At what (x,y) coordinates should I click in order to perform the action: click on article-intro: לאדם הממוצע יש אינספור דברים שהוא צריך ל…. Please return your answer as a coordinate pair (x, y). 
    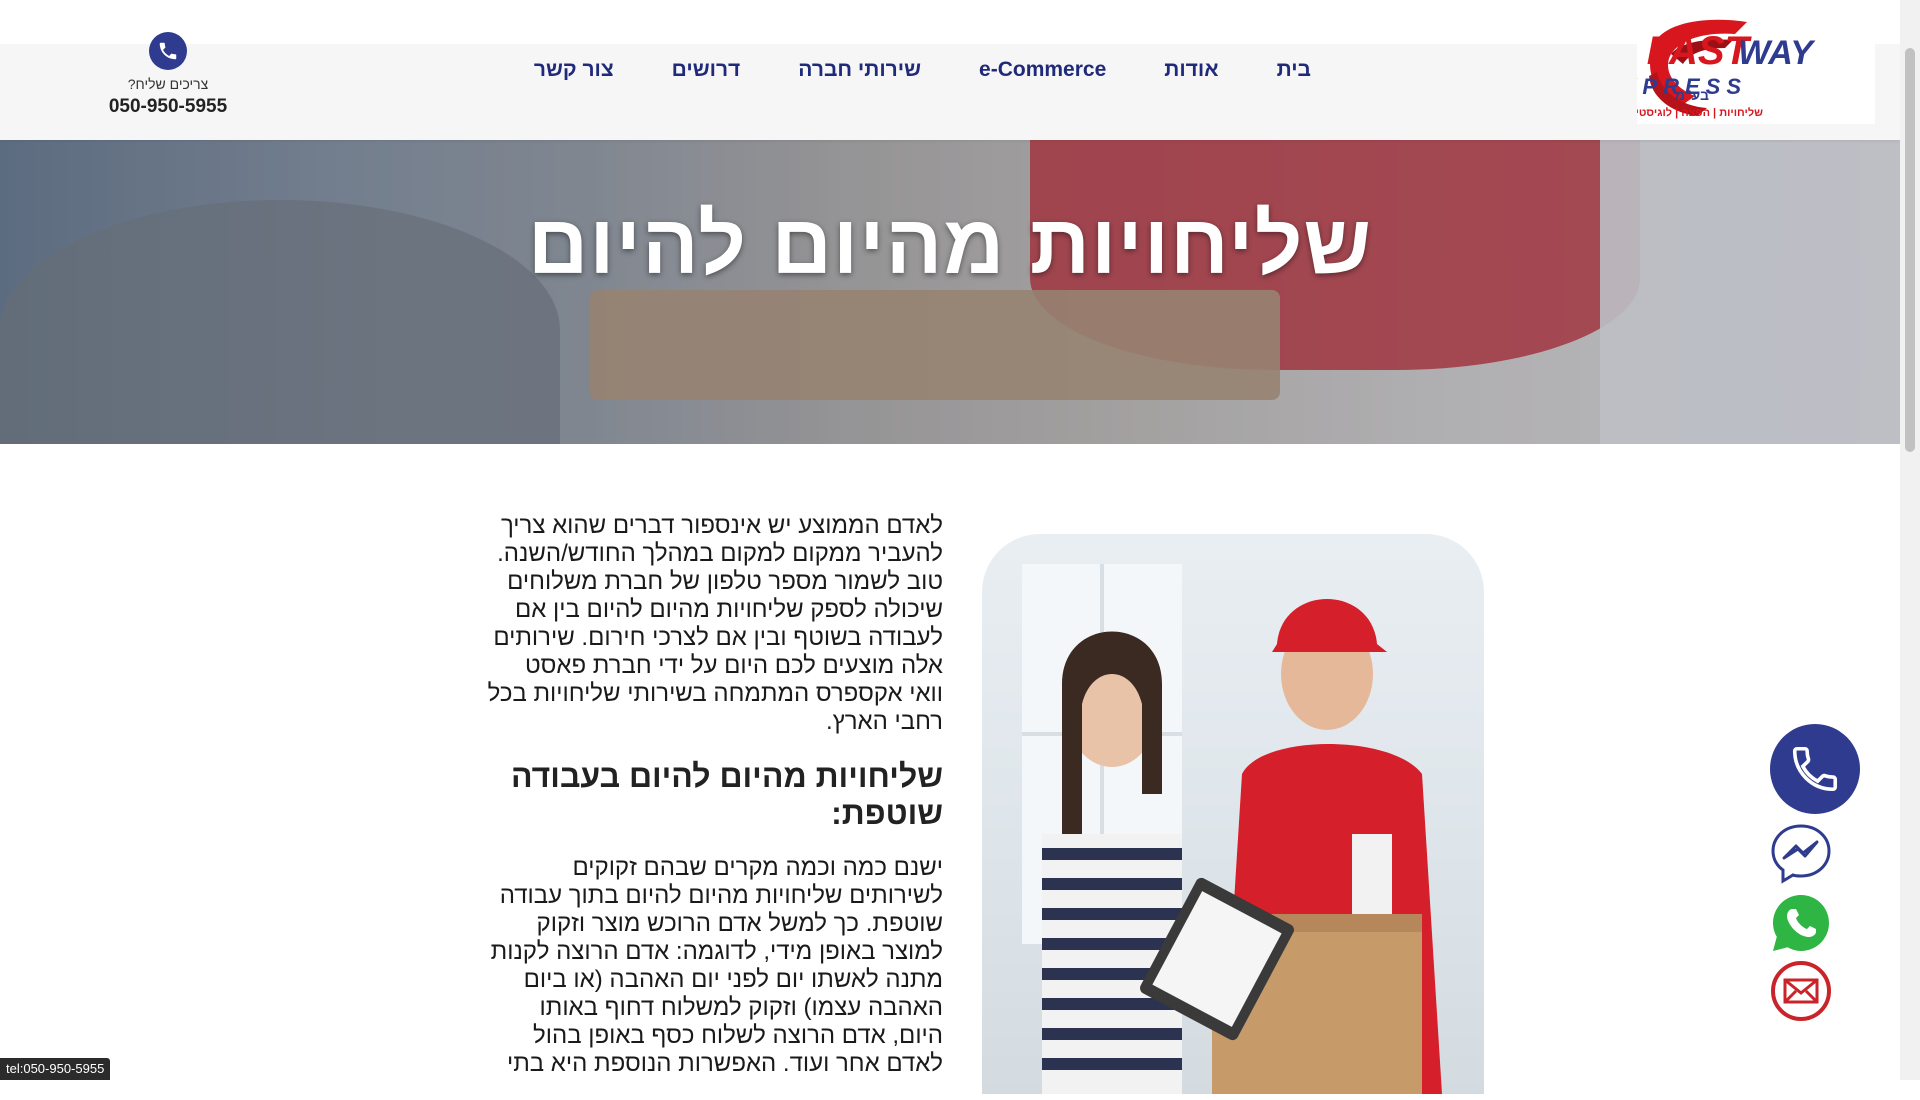
    Looking at the image, I should click on (715, 623).